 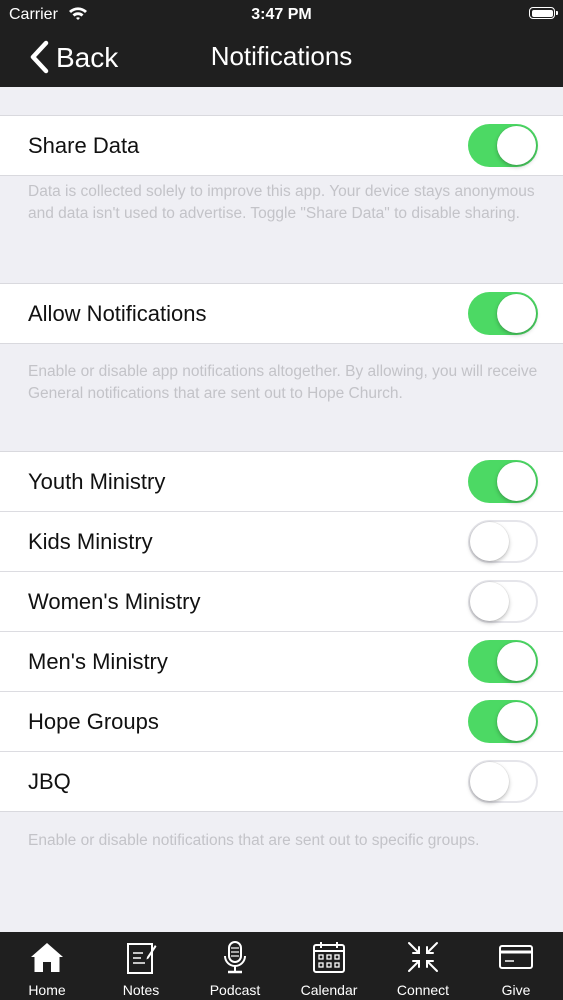 What do you see at coordinates (281, 662) in the screenshot?
I see `settings-row-mens-ministry: Men's Ministry` at bounding box center [281, 662].